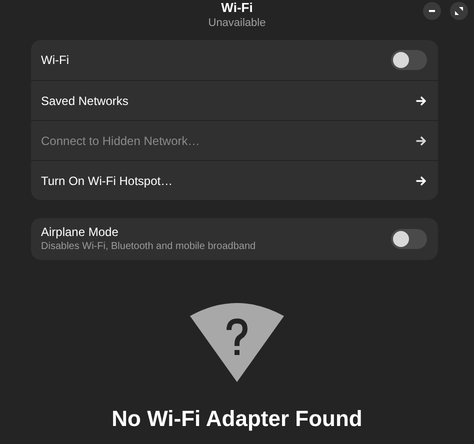  Describe the element at coordinates (237, 8) in the screenshot. I see `window-title: Wi-Fi` at that location.